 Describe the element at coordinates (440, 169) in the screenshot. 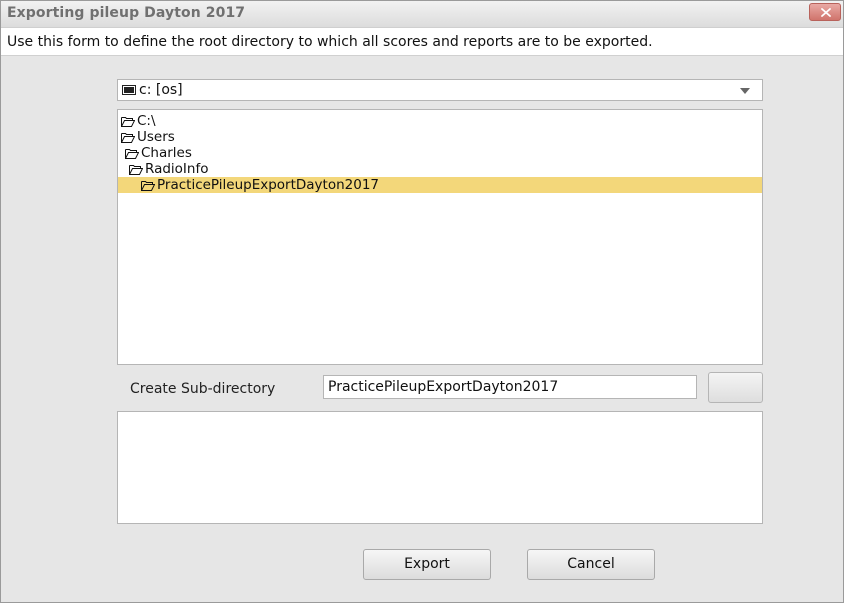

I see `tree-item-radioinfo: RadioInfo` at that location.